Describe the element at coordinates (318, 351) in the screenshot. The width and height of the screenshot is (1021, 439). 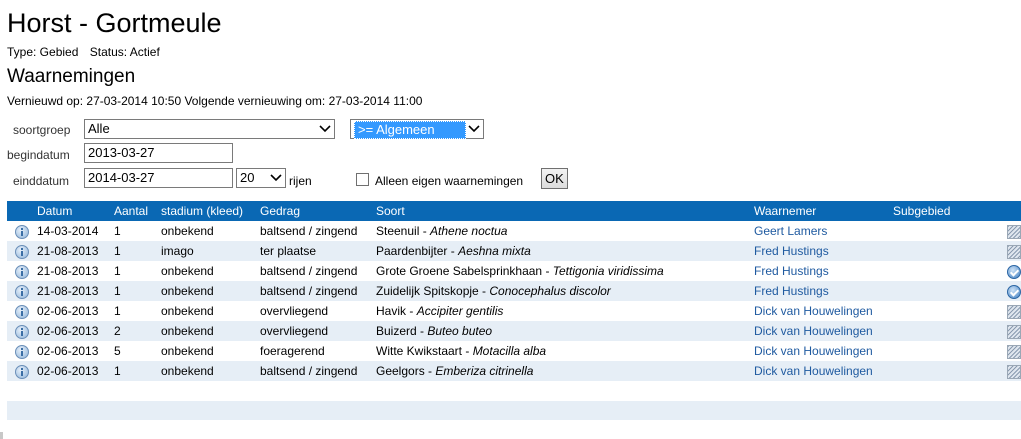
I see `cell-gedrag: foeragerend` at that location.